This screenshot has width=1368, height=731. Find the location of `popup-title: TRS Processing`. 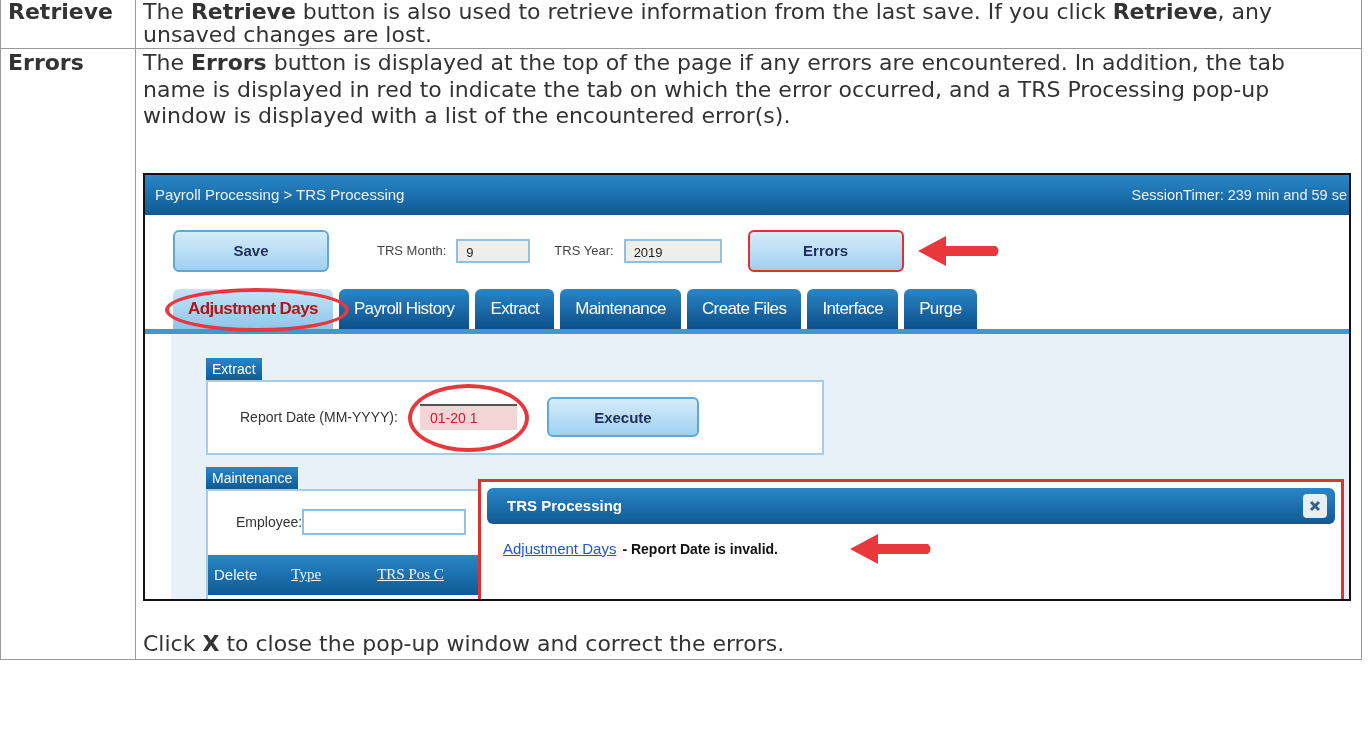

popup-title: TRS Processing is located at coordinates (565, 505).